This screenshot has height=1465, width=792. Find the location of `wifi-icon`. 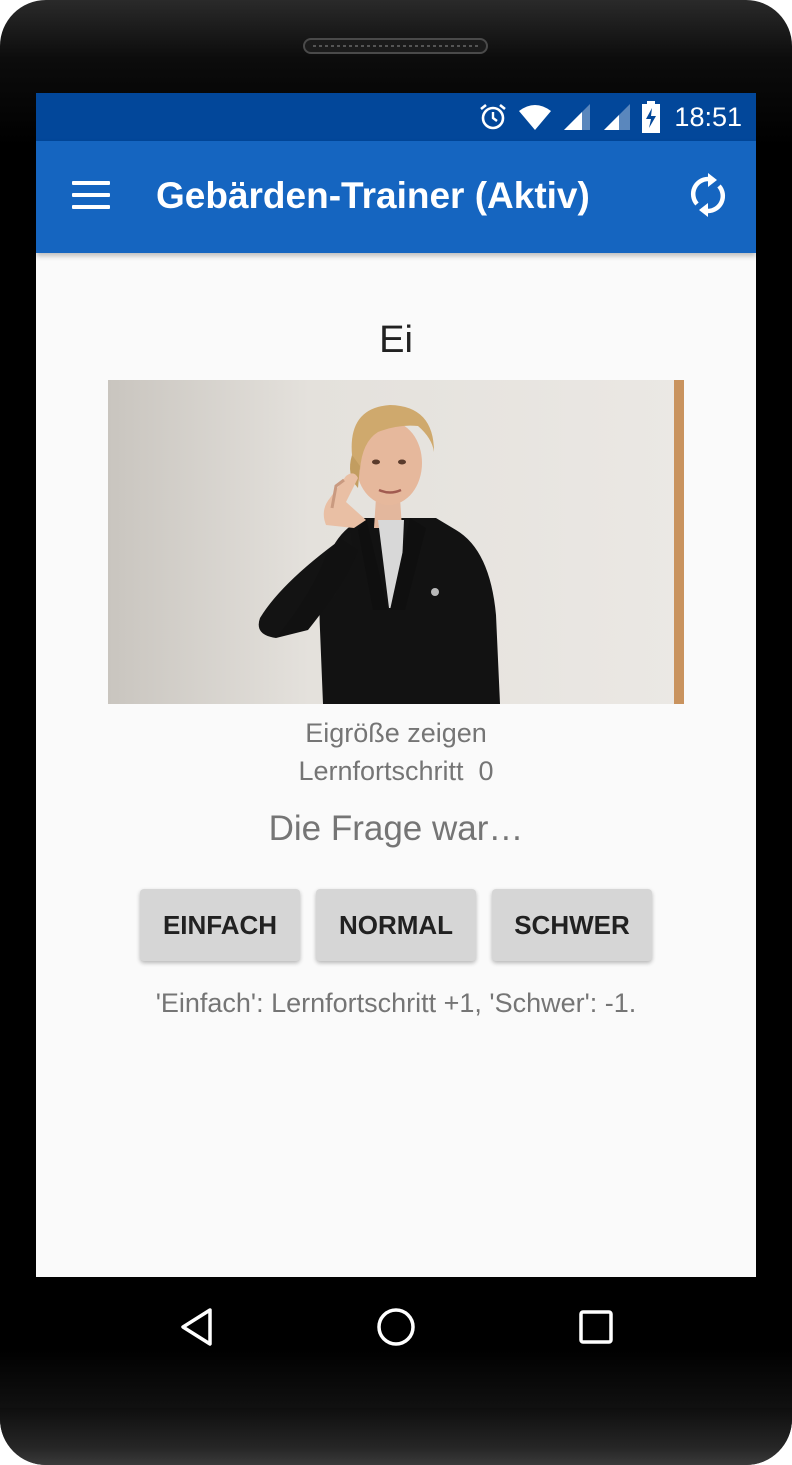

wifi-icon is located at coordinates (535, 117).